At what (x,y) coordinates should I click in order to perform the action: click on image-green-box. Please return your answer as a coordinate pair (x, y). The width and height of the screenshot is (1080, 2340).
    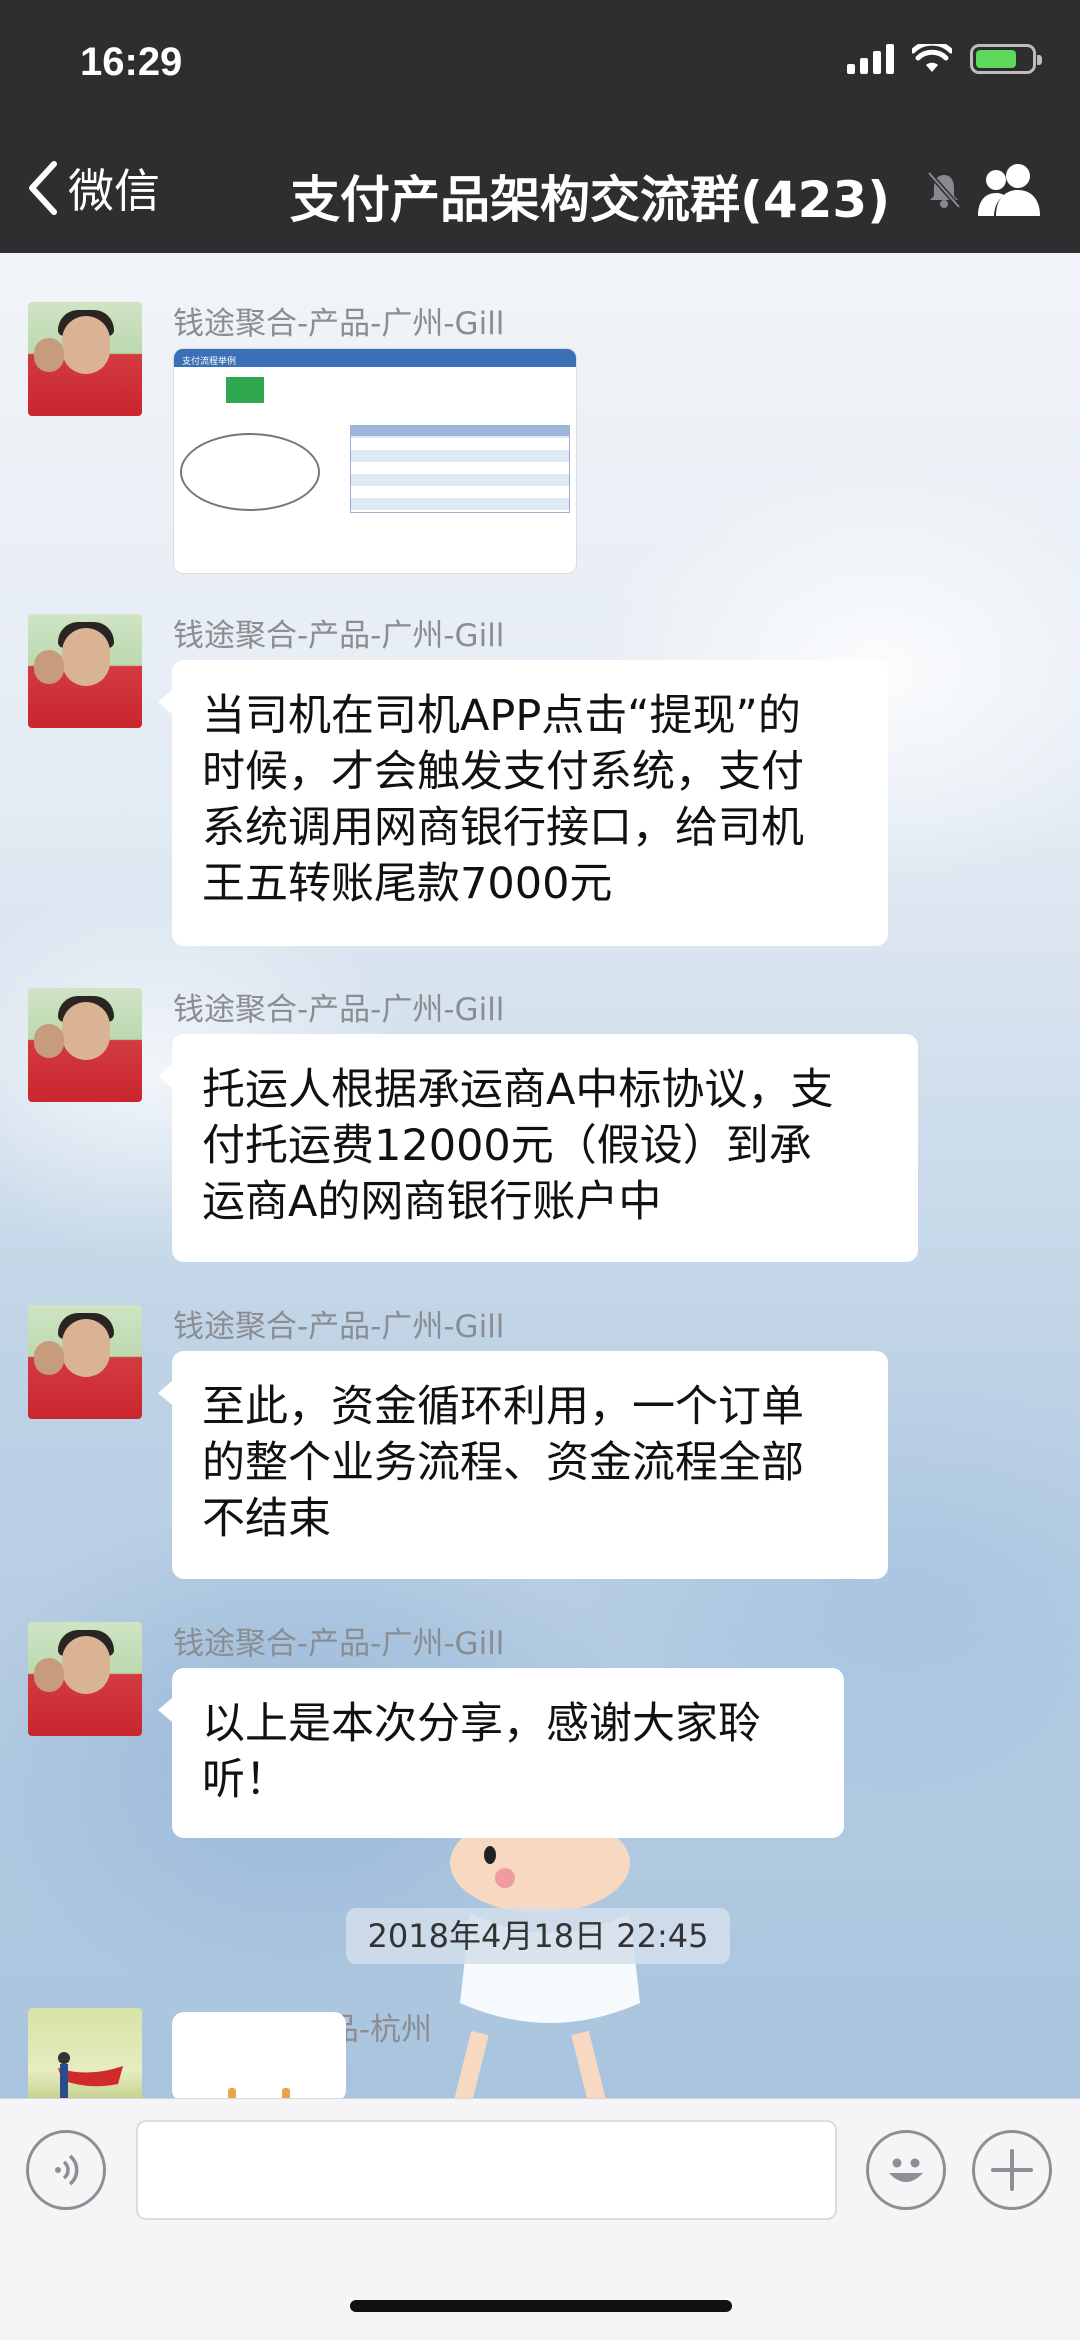
    Looking at the image, I should click on (245, 390).